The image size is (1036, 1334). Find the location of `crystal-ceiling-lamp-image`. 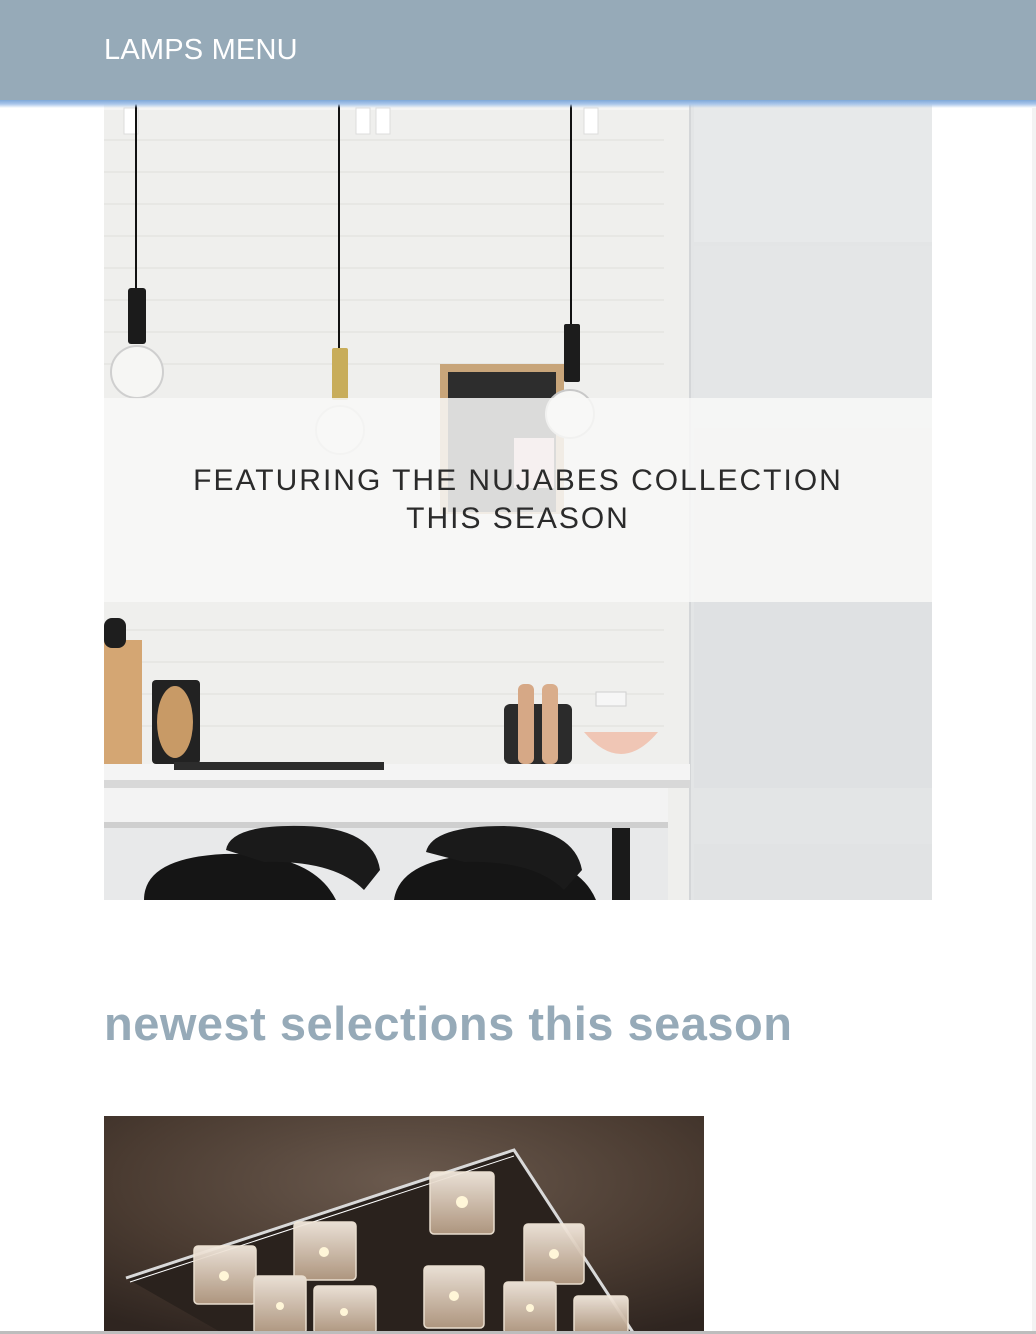

crystal-ceiling-lamp-image is located at coordinates (404, 1225).